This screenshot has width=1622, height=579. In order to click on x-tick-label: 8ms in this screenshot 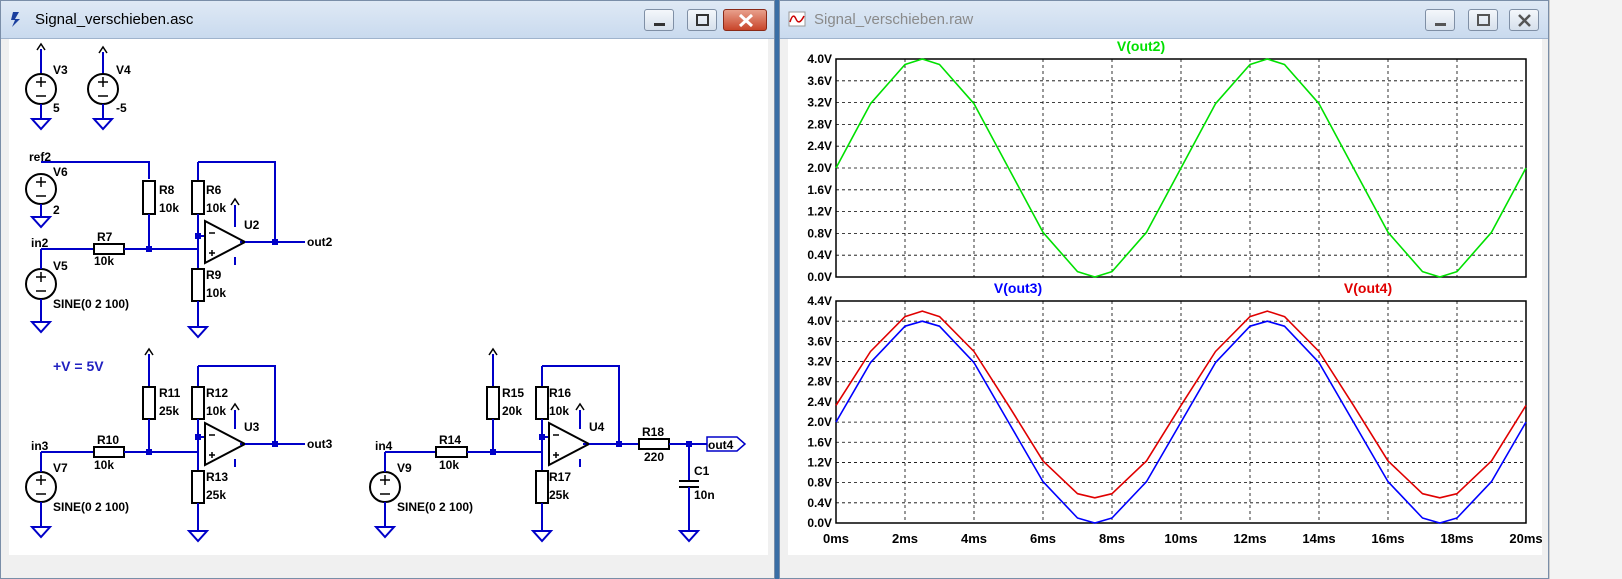, I will do `click(1112, 538)`.